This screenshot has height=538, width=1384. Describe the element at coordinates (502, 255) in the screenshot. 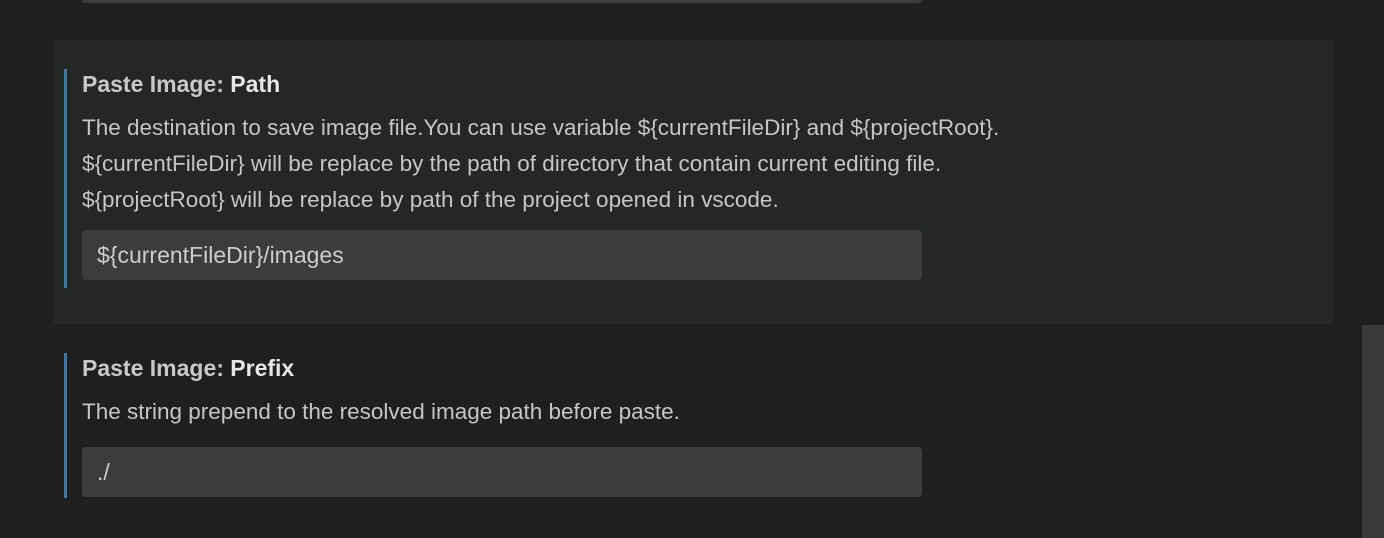

I see `path-input` at that location.